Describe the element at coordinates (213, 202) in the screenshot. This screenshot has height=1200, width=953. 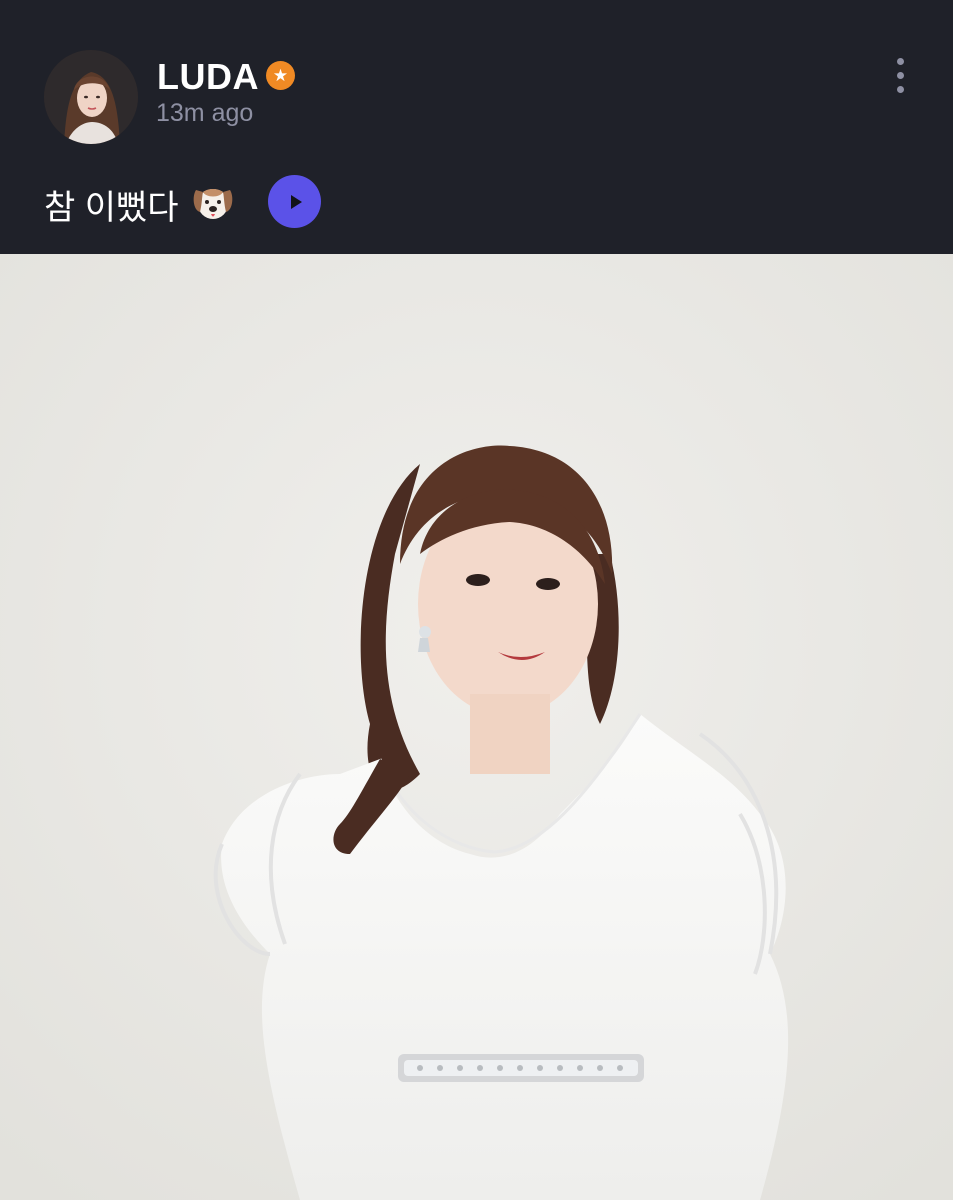
I see `dog-face-icon` at that location.